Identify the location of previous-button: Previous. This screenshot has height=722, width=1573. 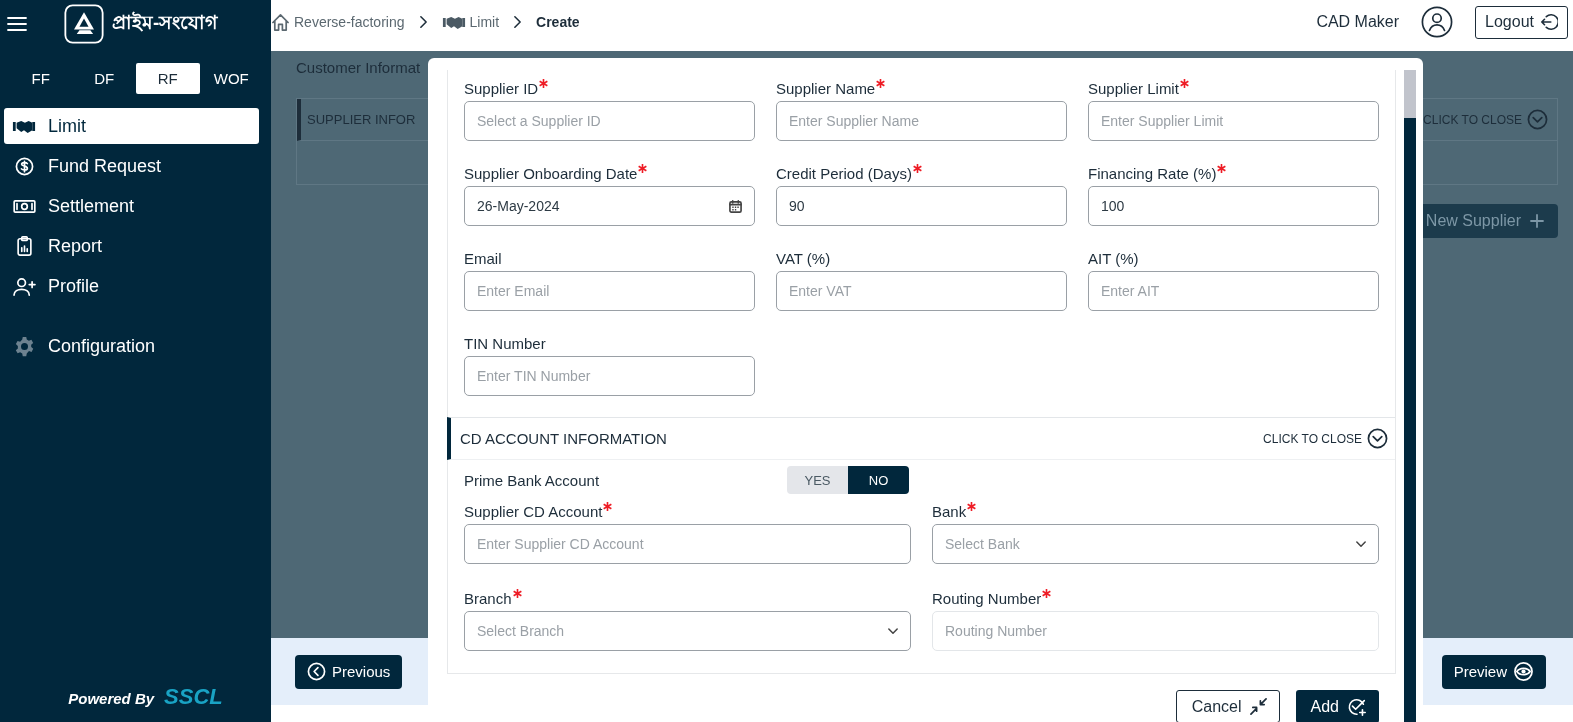
(349, 671).